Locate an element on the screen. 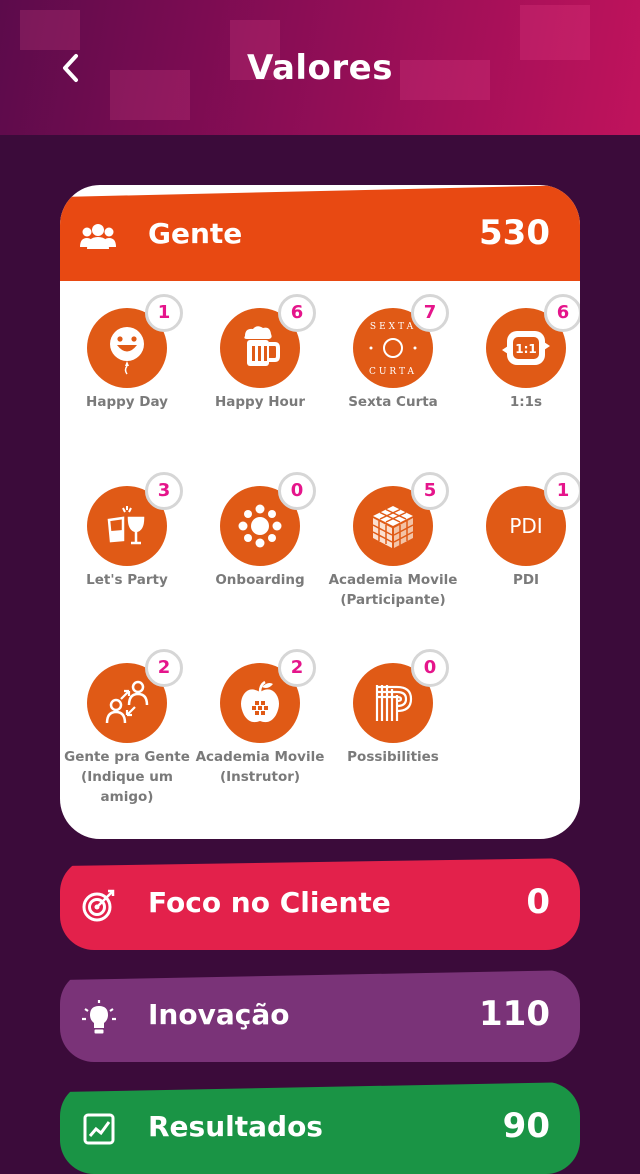  badge-label: Sexta Curta is located at coordinates (393, 402).